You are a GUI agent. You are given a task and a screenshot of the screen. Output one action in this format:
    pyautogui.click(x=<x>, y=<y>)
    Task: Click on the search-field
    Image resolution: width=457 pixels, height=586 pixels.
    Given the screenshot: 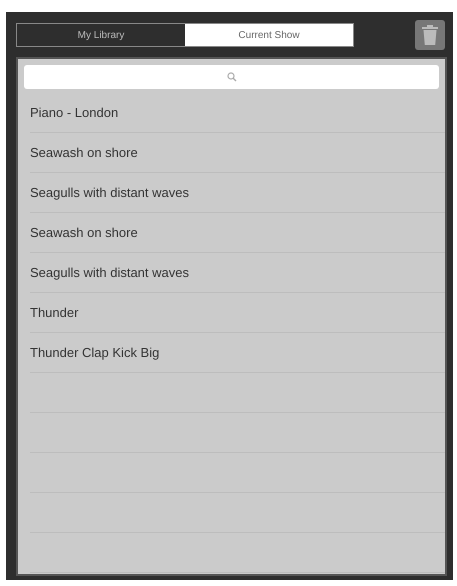 What is the action you would take?
    pyautogui.click(x=231, y=77)
    